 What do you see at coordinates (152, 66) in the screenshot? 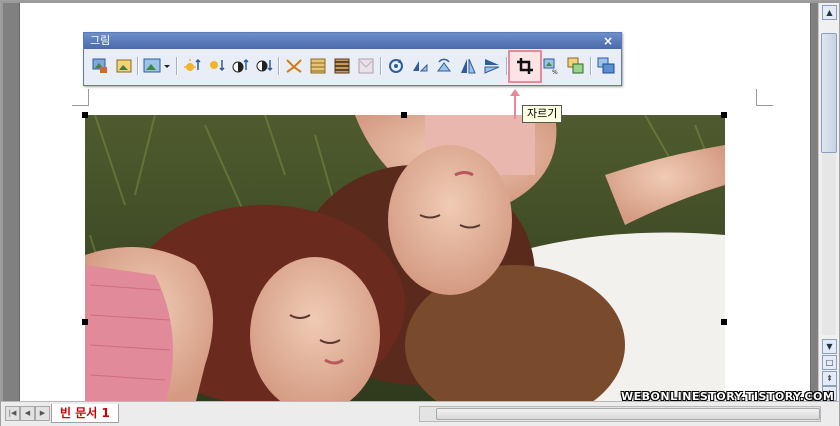
I see `picture-style-icon` at bounding box center [152, 66].